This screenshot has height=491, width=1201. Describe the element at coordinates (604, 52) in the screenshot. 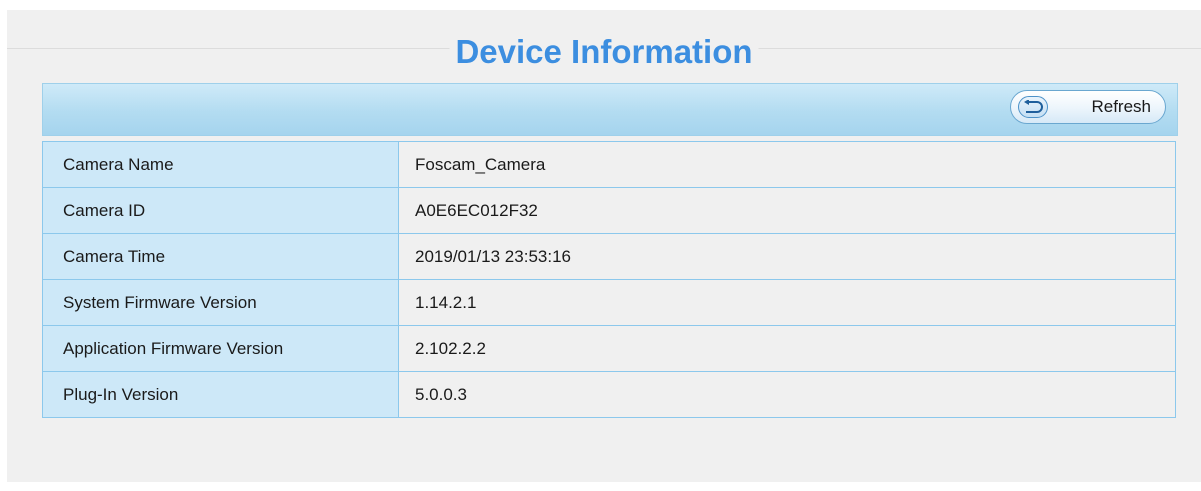

I see `page-title: Device Information` at that location.